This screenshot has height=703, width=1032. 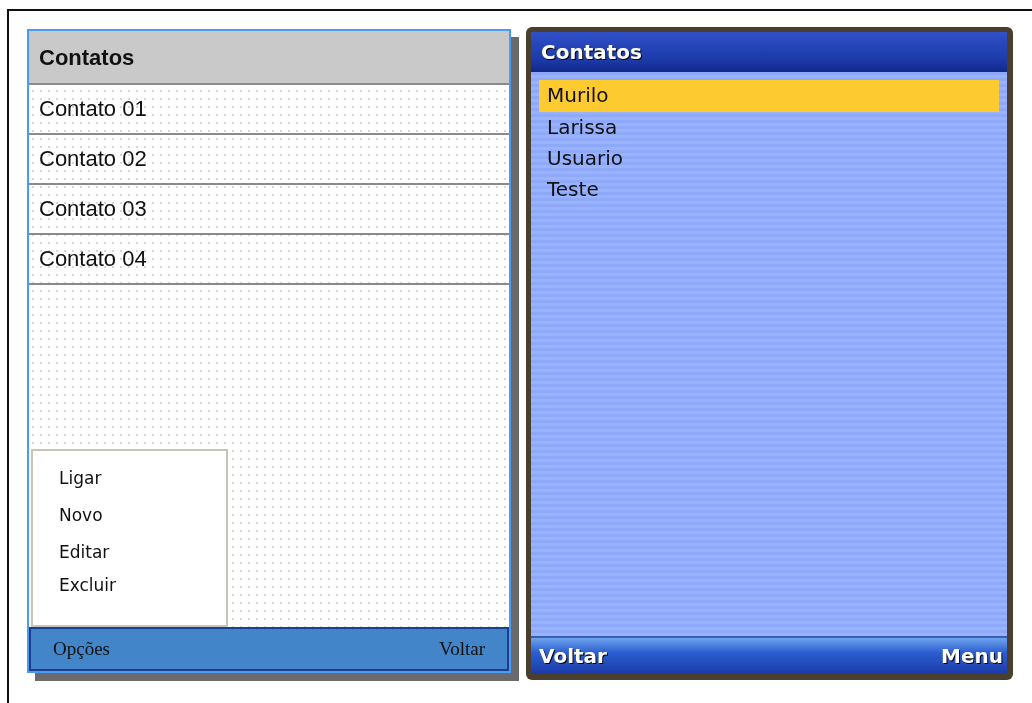 What do you see at coordinates (142, 588) in the screenshot?
I see `menu-item: Excluir` at bounding box center [142, 588].